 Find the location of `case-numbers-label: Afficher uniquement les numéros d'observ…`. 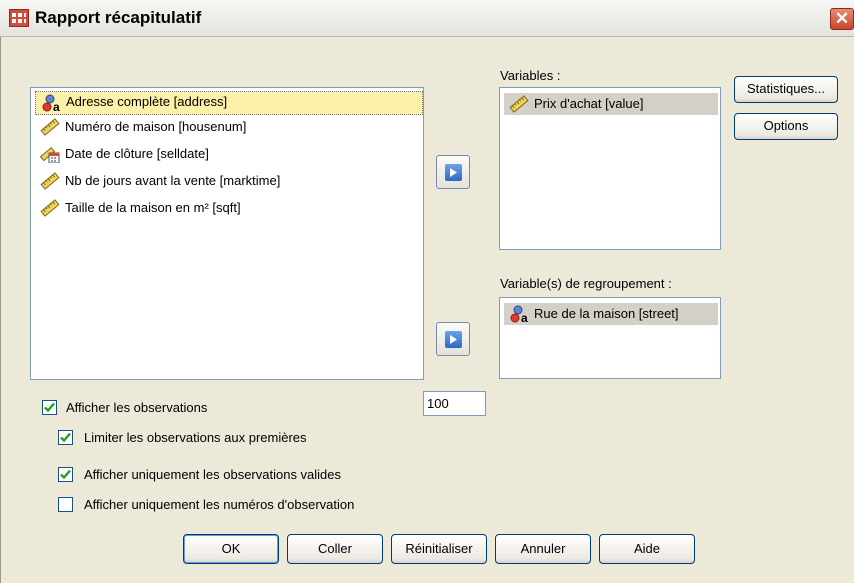

case-numbers-label: Afficher uniquement les numéros d'observ… is located at coordinates (219, 504).